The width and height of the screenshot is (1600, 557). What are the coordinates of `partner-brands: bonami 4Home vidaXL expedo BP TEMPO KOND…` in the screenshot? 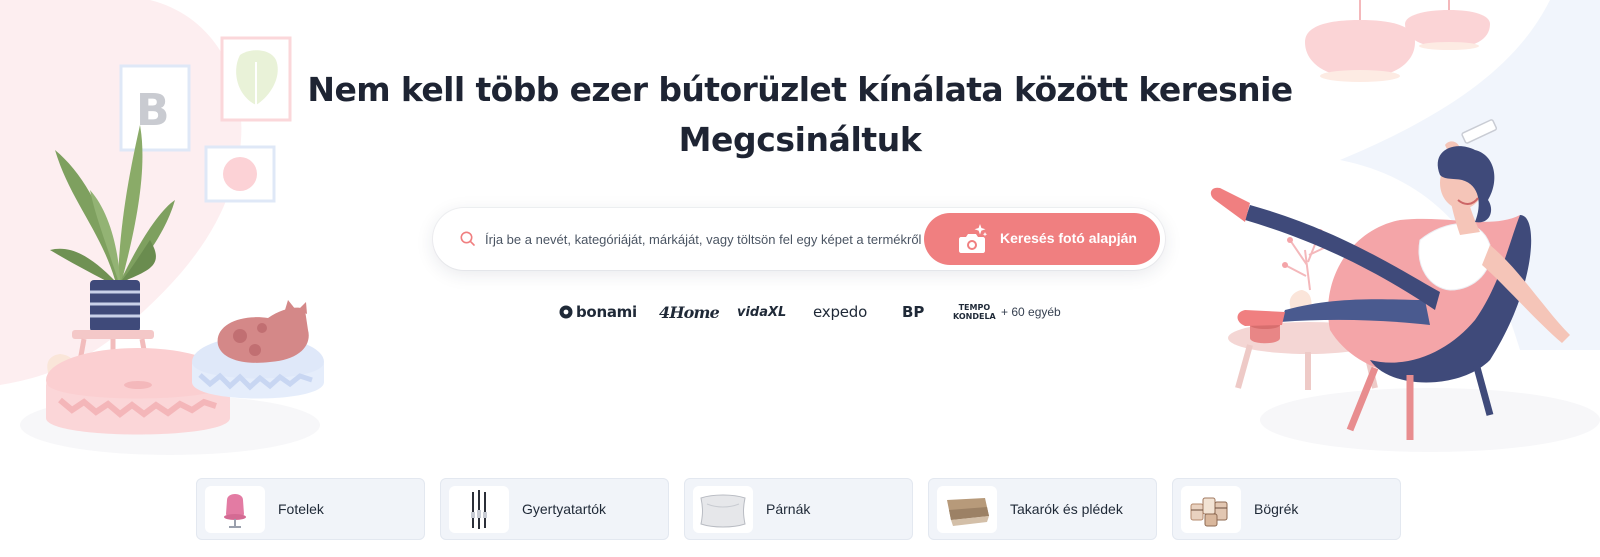 It's located at (800, 313).